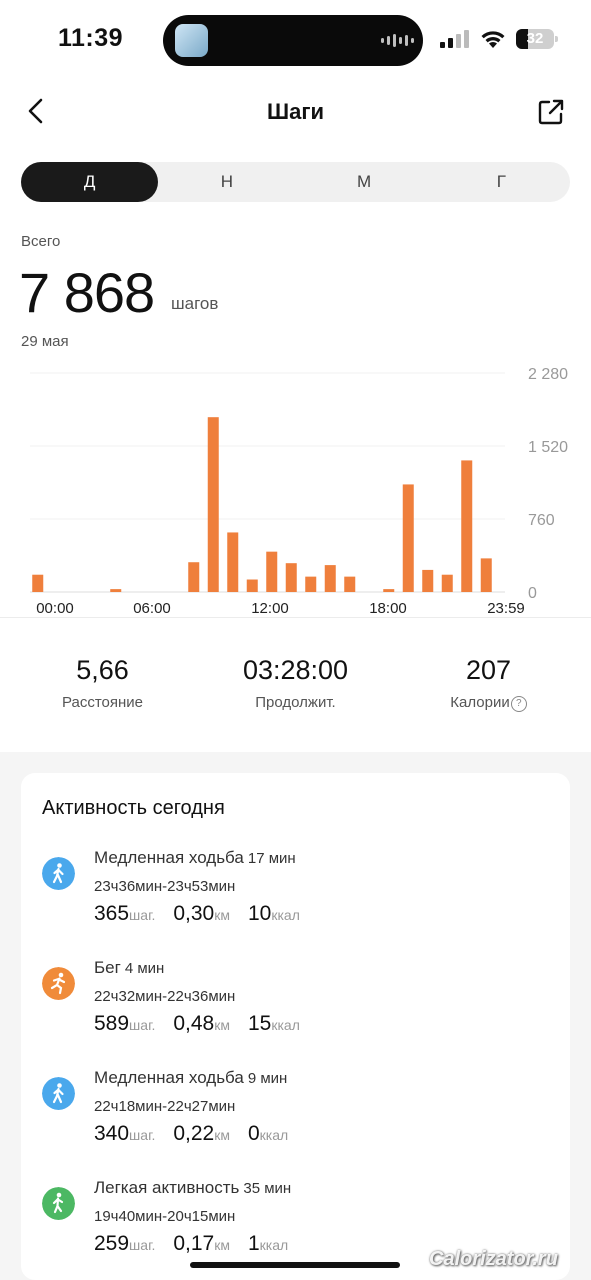 The width and height of the screenshot is (591, 1280). I want to click on activity-steps: 340, so click(112, 1133).